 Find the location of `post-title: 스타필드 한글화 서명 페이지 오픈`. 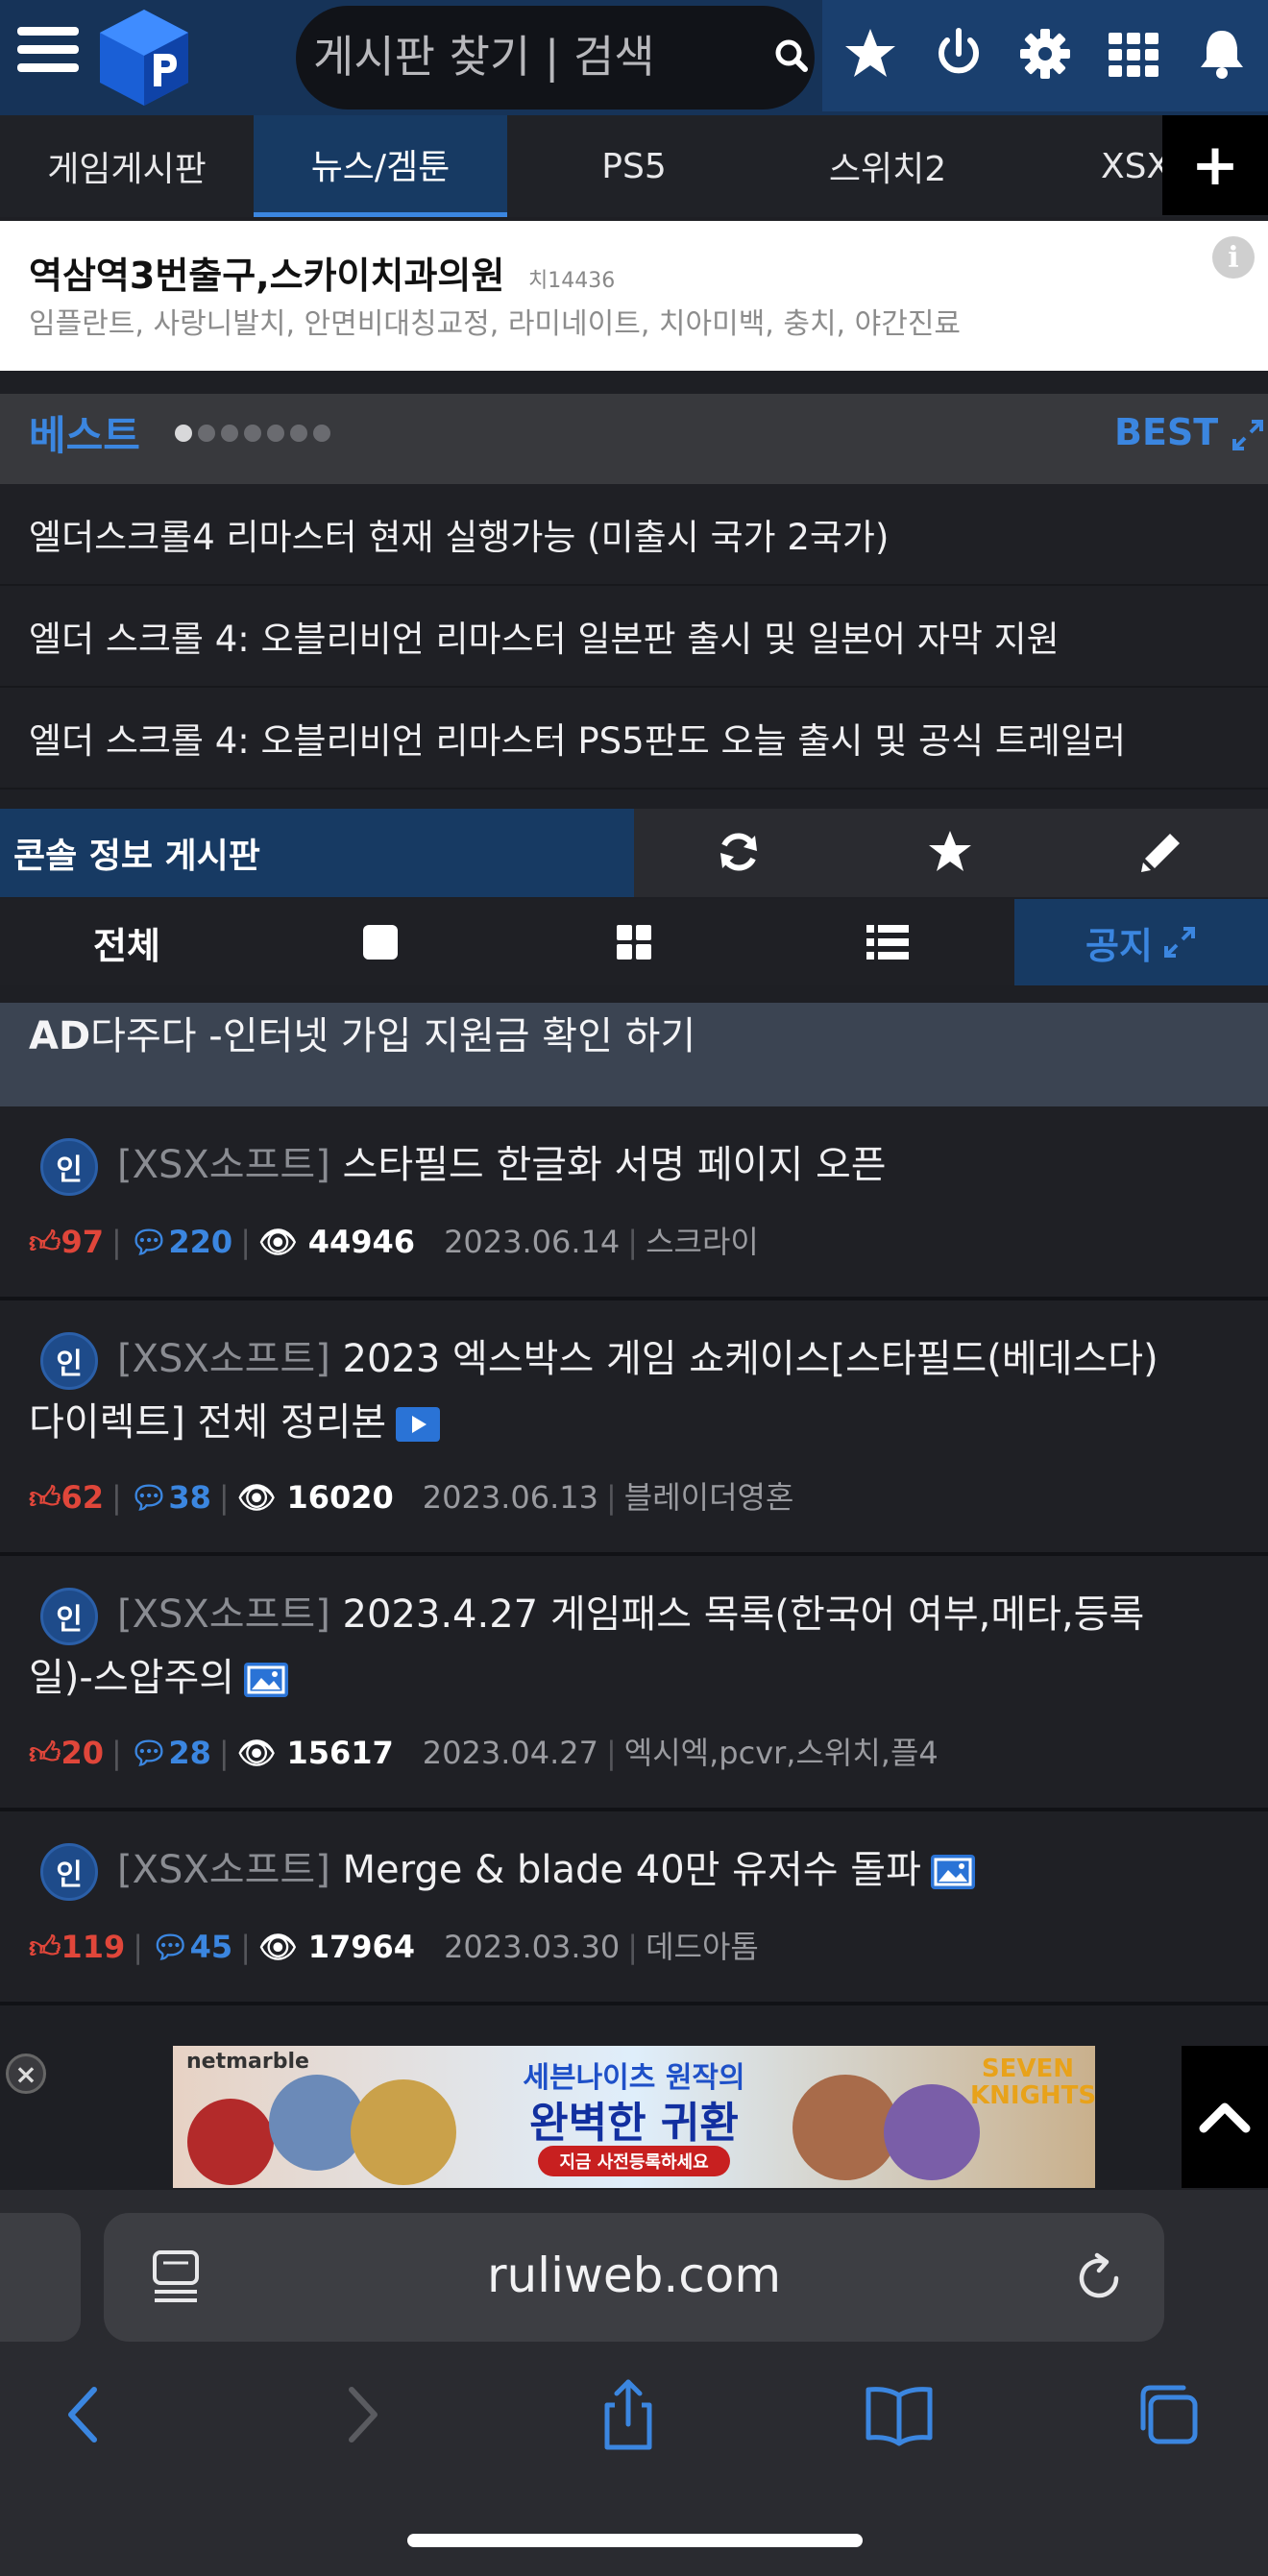

post-title: 스타필드 한글화 서명 페이지 오픈 is located at coordinates (614, 1165).